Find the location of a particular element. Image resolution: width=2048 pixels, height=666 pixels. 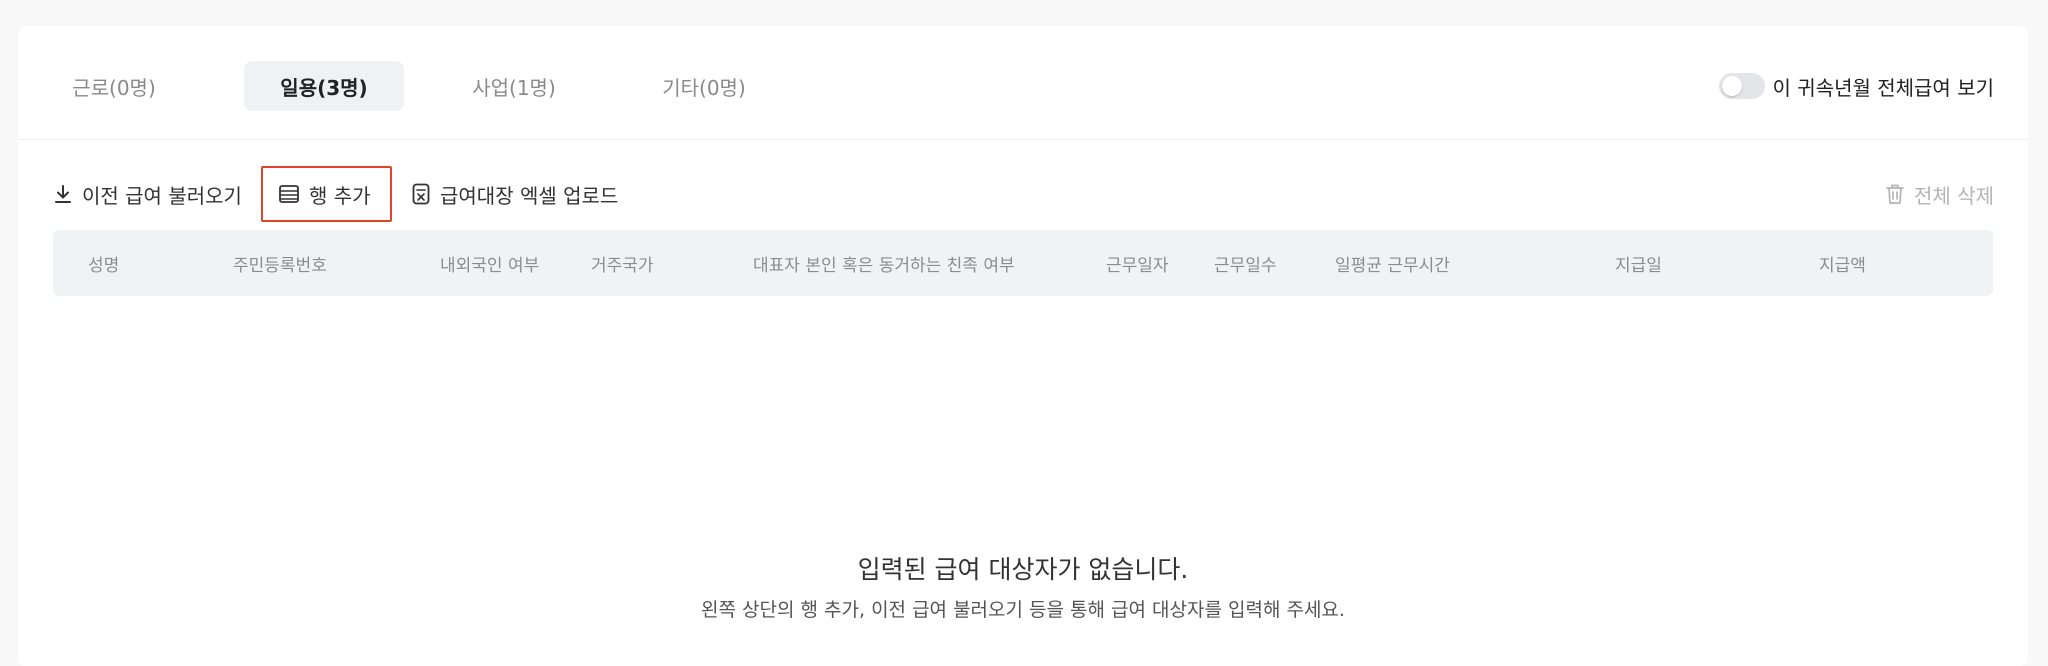

empty-state-title: 입력된 급여 대상자가 없습니다. is located at coordinates (1023, 569).